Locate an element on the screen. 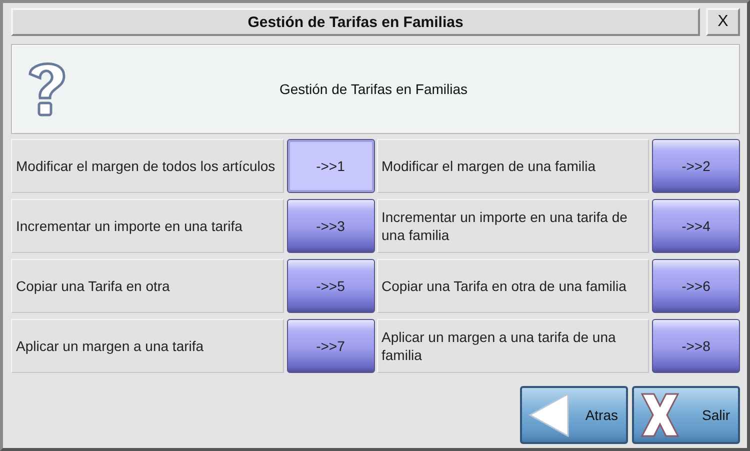 This screenshot has width=750, height=451. option-button: ->>6 is located at coordinates (696, 286).